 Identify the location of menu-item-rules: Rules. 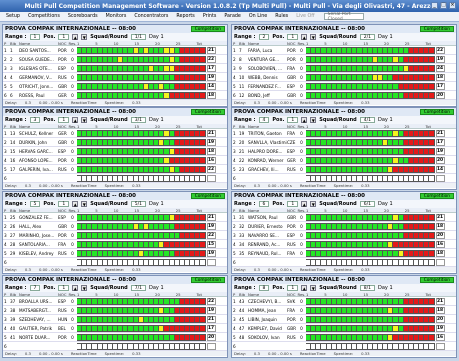
(281, 16).